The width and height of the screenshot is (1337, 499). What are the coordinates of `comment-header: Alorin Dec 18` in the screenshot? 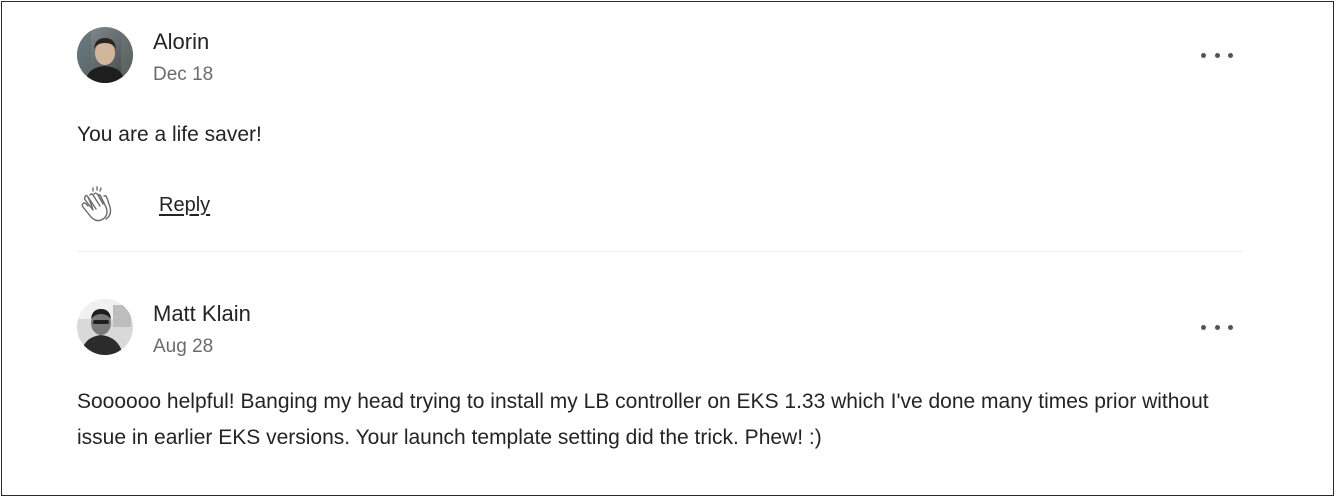 It's located at (660, 57).